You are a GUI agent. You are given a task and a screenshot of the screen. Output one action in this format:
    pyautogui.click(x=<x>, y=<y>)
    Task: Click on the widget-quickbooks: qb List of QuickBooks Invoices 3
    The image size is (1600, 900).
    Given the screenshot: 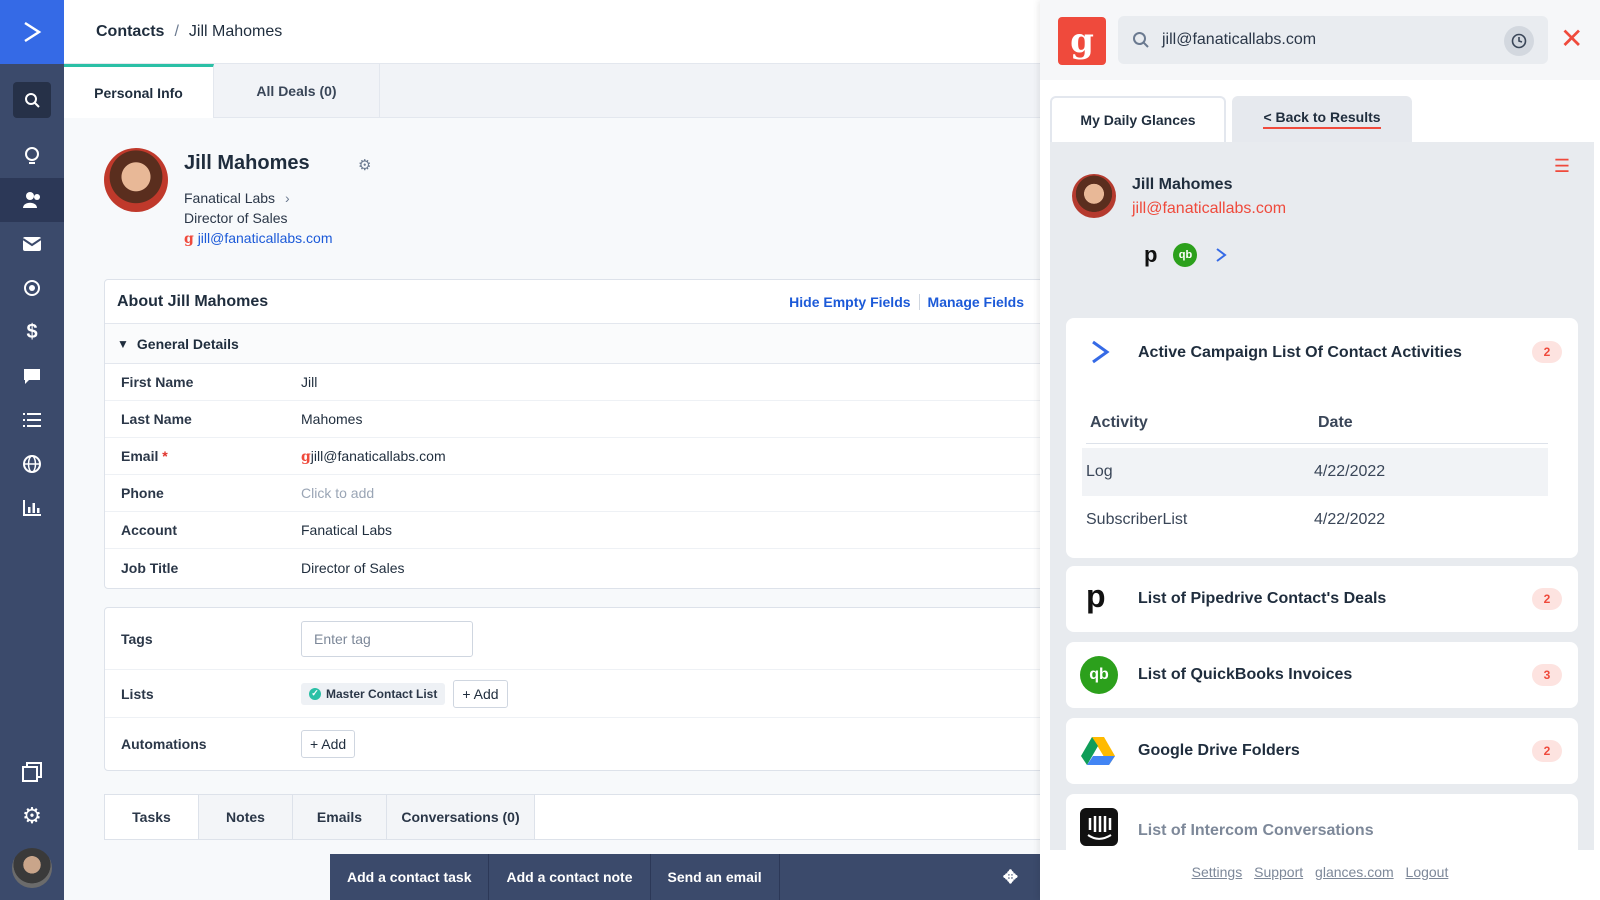 What is the action you would take?
    pyautogui.click(x=1322, y=675)
    